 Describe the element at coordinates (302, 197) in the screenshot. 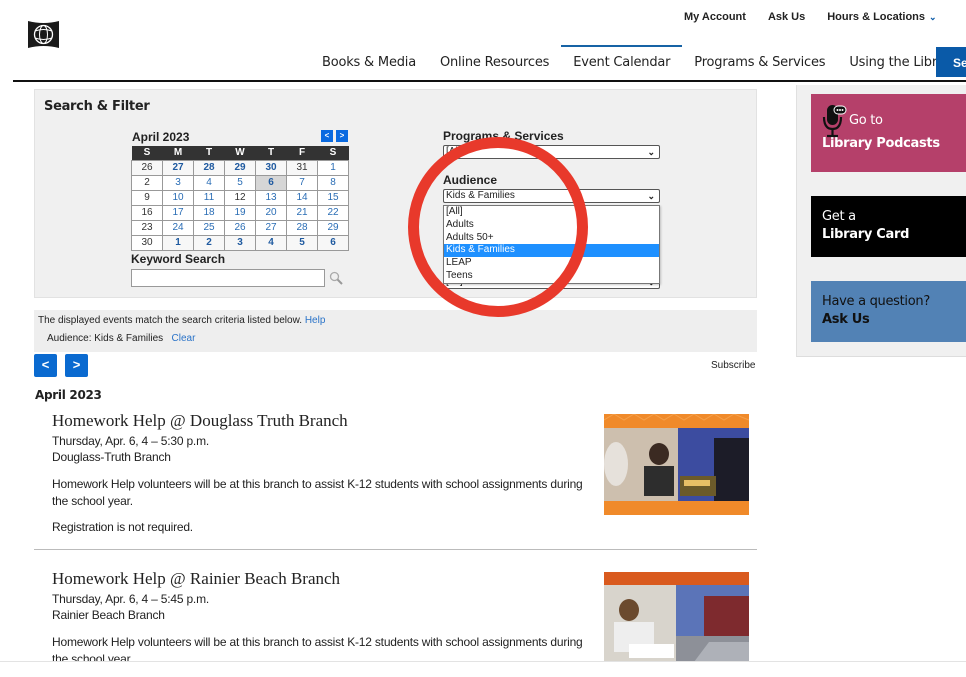

I see `calendar-day: 14` at that location.